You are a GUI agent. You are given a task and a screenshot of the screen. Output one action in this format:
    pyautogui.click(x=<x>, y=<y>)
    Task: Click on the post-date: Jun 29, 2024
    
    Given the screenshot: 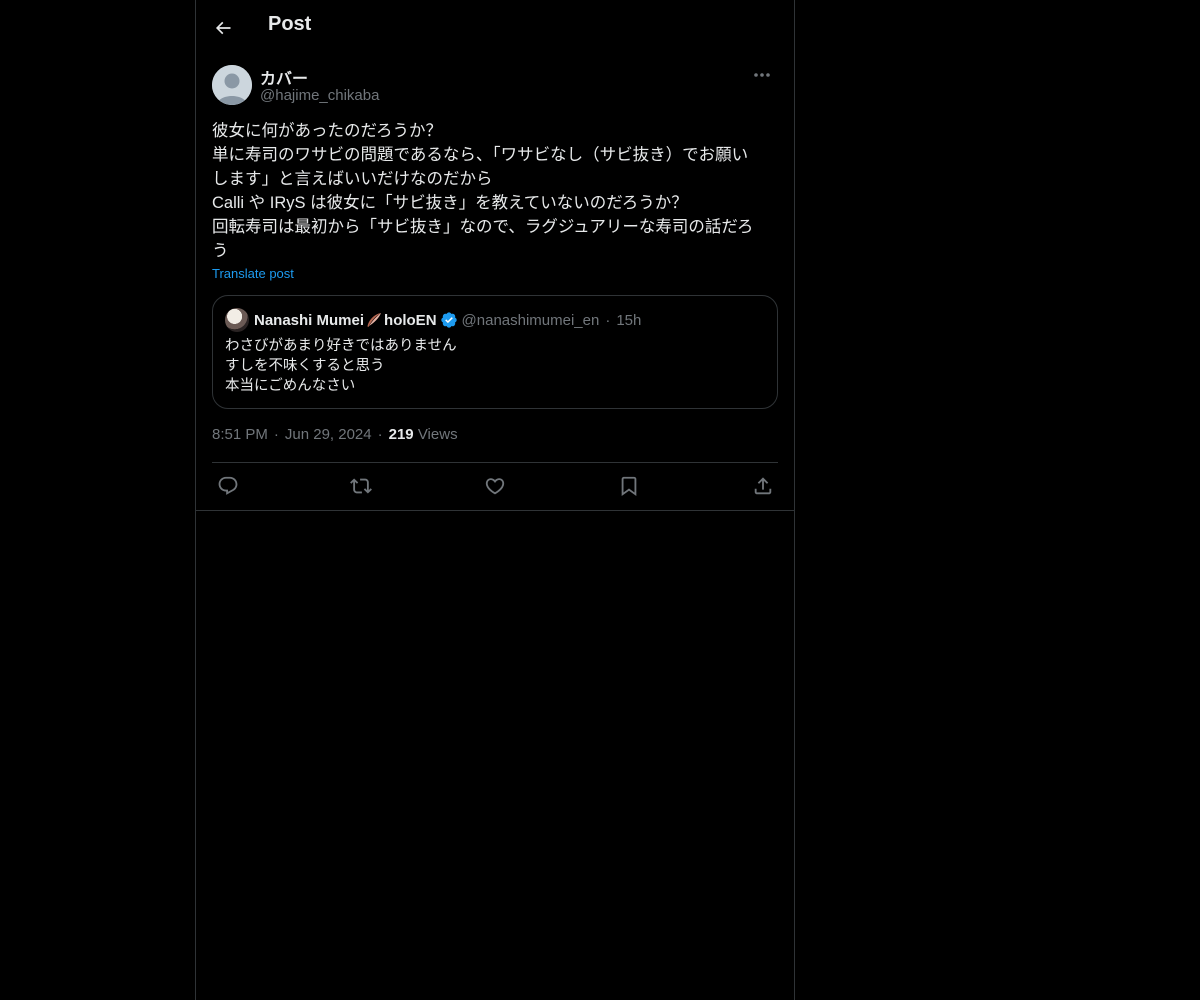 What is the action you would take?
    pyautogui.click(x=328, y=434)
    